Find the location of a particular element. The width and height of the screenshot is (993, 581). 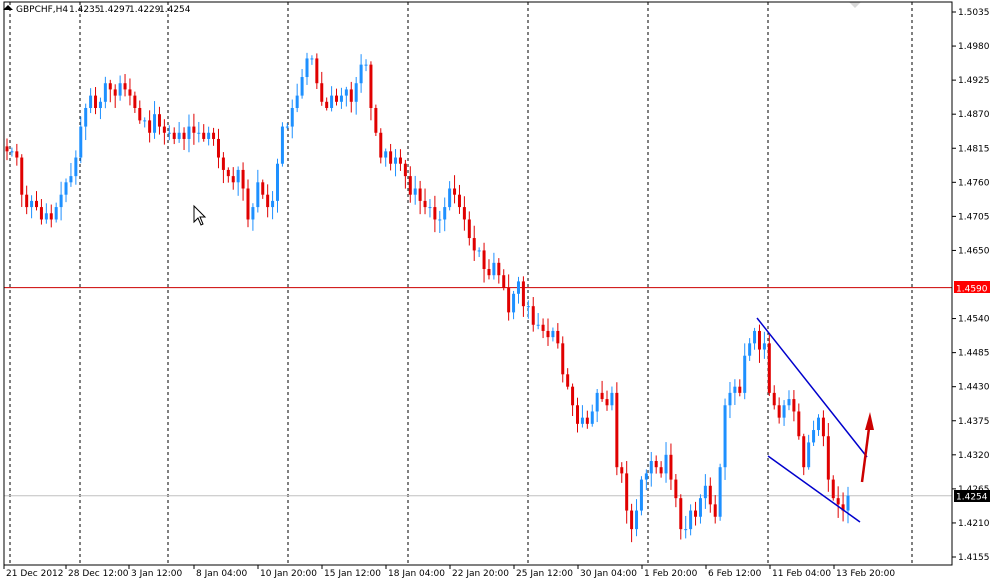

x-tick-label: 21 Dec 2012 is located at coordinates (35, 574).